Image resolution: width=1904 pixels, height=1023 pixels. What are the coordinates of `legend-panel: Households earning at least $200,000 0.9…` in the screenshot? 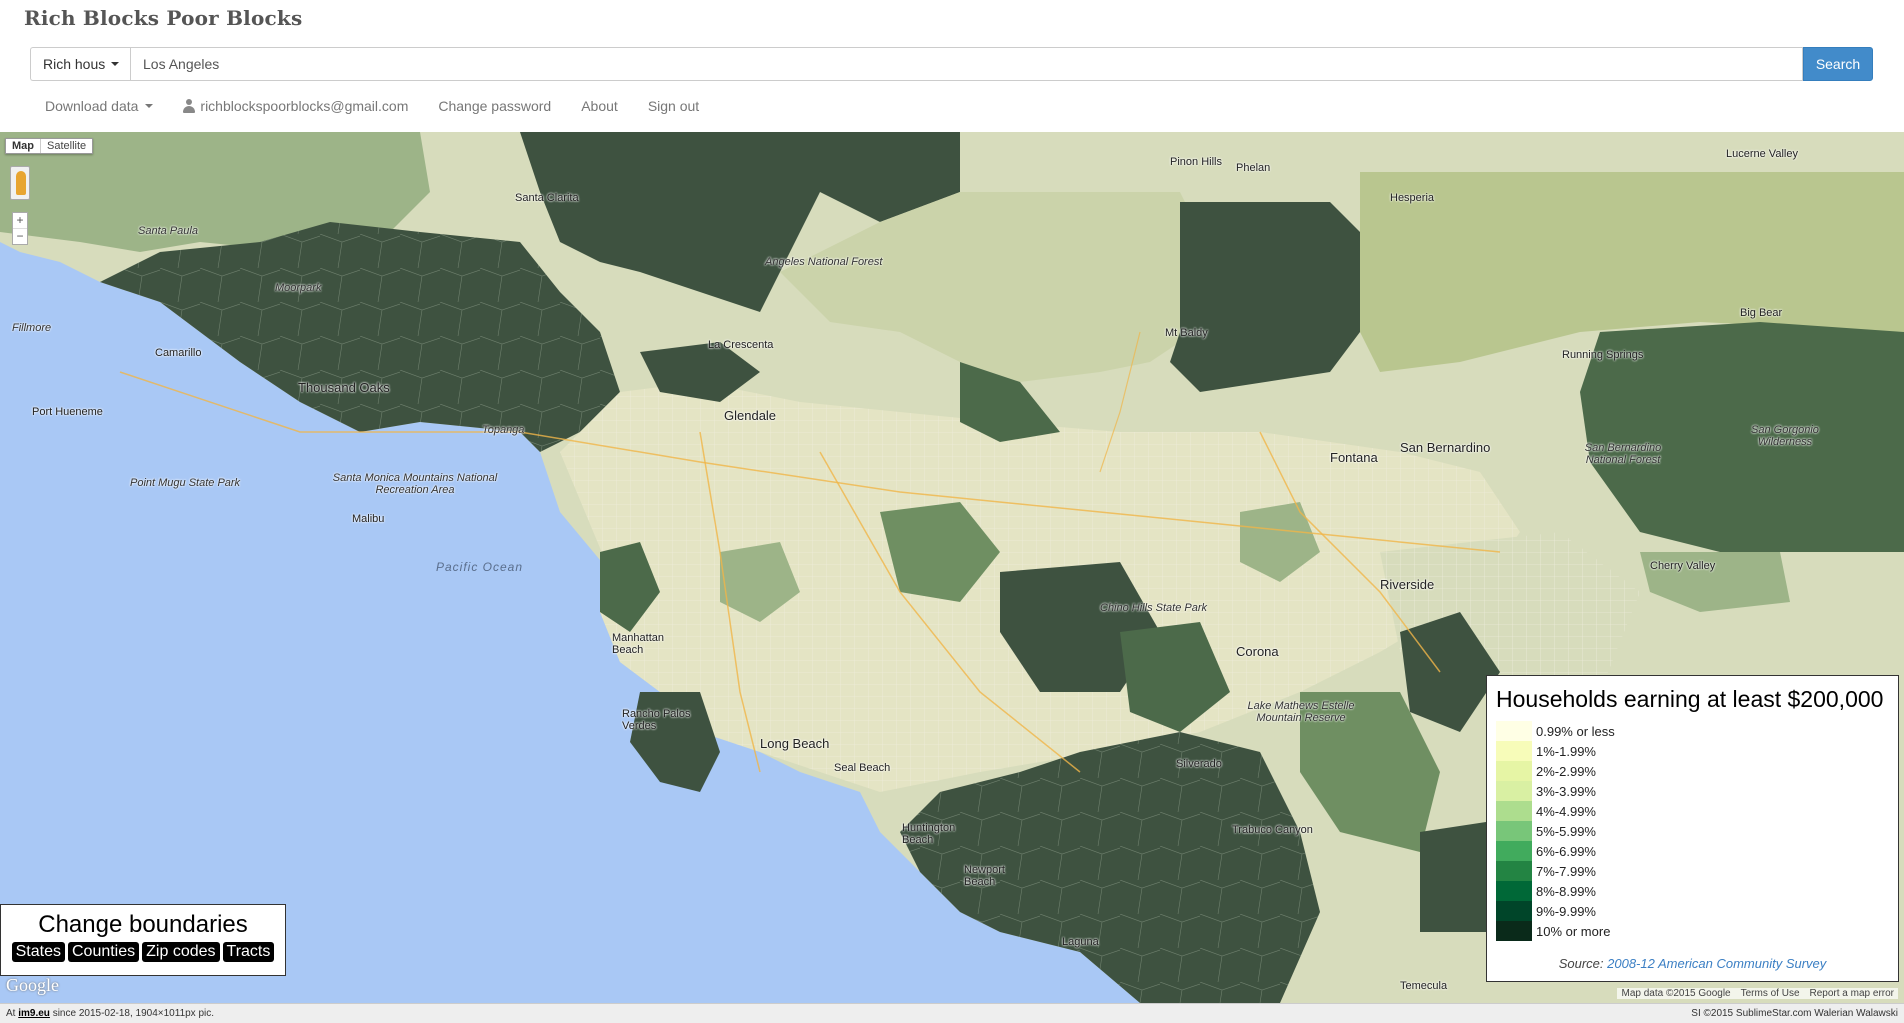 It's located at (1692, 828).